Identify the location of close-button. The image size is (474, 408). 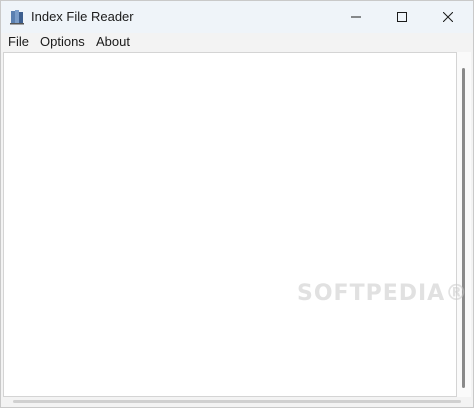
(447, 17).